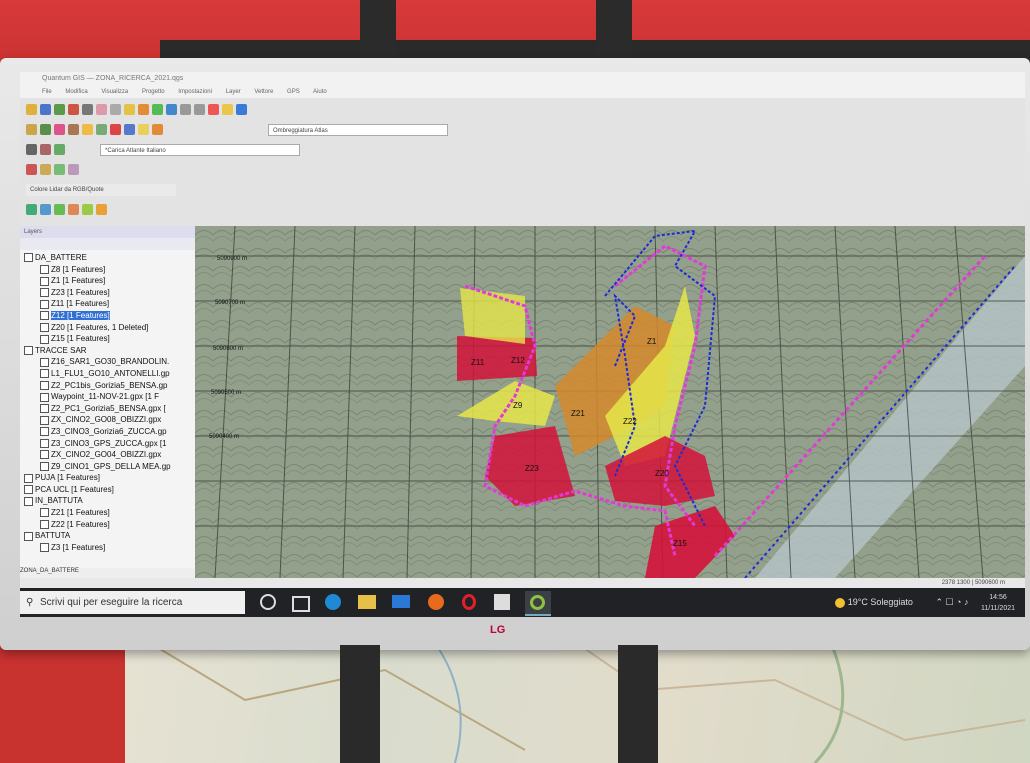  What do you see at coordinates (301, 604) in the screenshot?
I see `task-view-icon` at bounding box center [301, 604].